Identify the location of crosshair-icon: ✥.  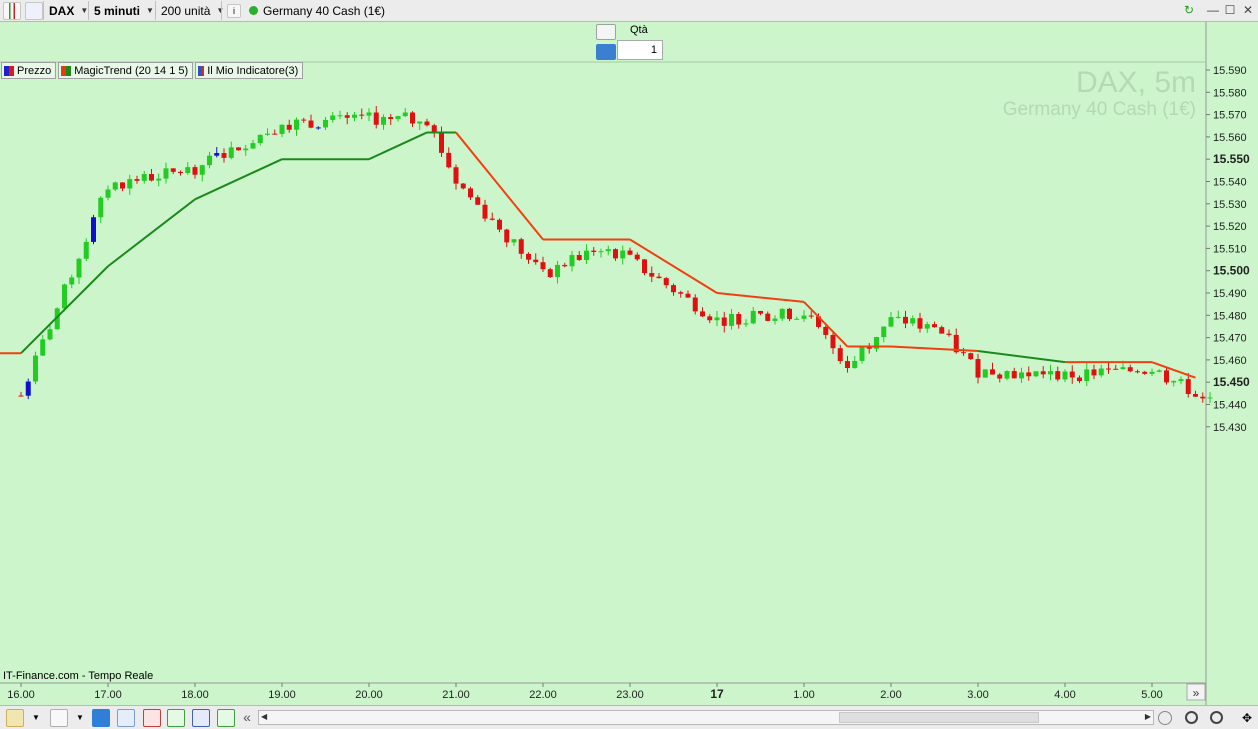
(1247, 718).